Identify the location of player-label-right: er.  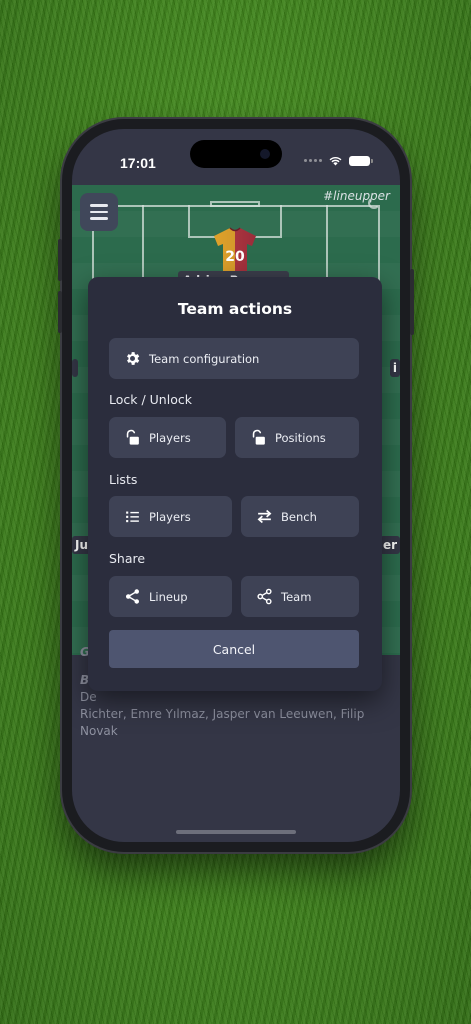
(389, 545).